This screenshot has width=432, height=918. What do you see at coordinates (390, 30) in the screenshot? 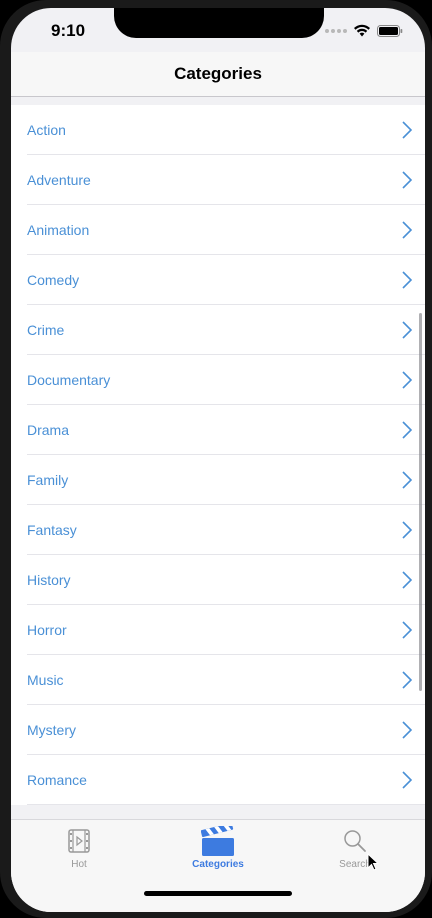
I see `battery-icon` at bounding box center [390, 30].